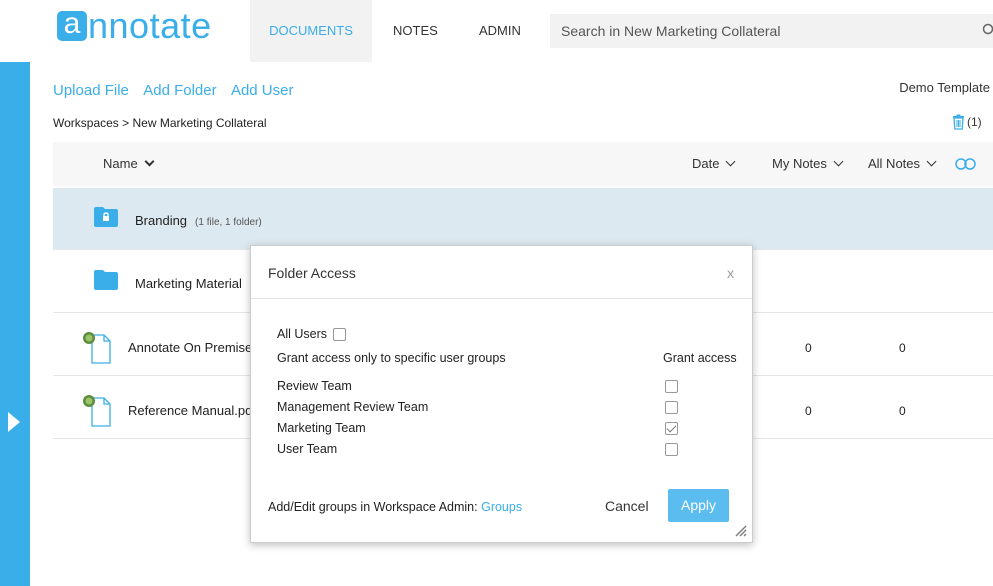 The height and width of the screenshot is (586, 993). I want to click on add-folder-link: Add Folder, so click(179, 90).